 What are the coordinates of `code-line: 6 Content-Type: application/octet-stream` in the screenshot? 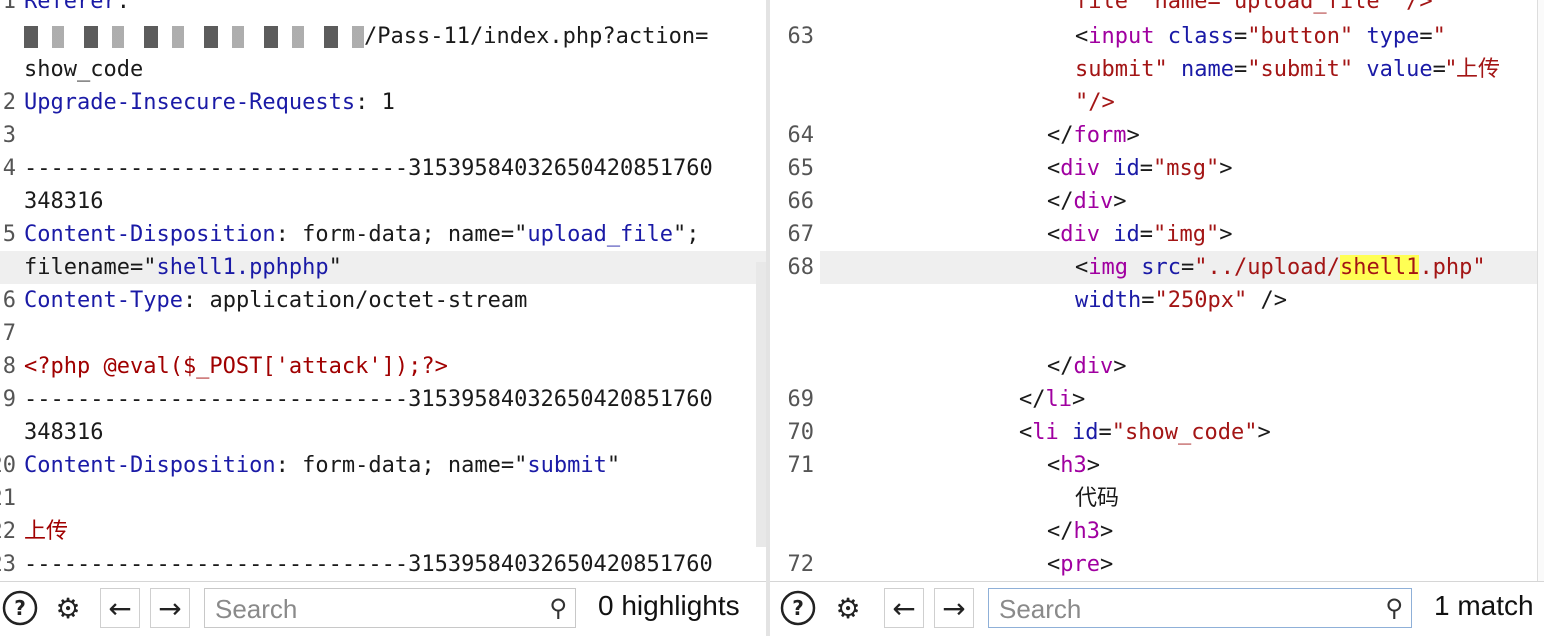 It's located at (383, 300).